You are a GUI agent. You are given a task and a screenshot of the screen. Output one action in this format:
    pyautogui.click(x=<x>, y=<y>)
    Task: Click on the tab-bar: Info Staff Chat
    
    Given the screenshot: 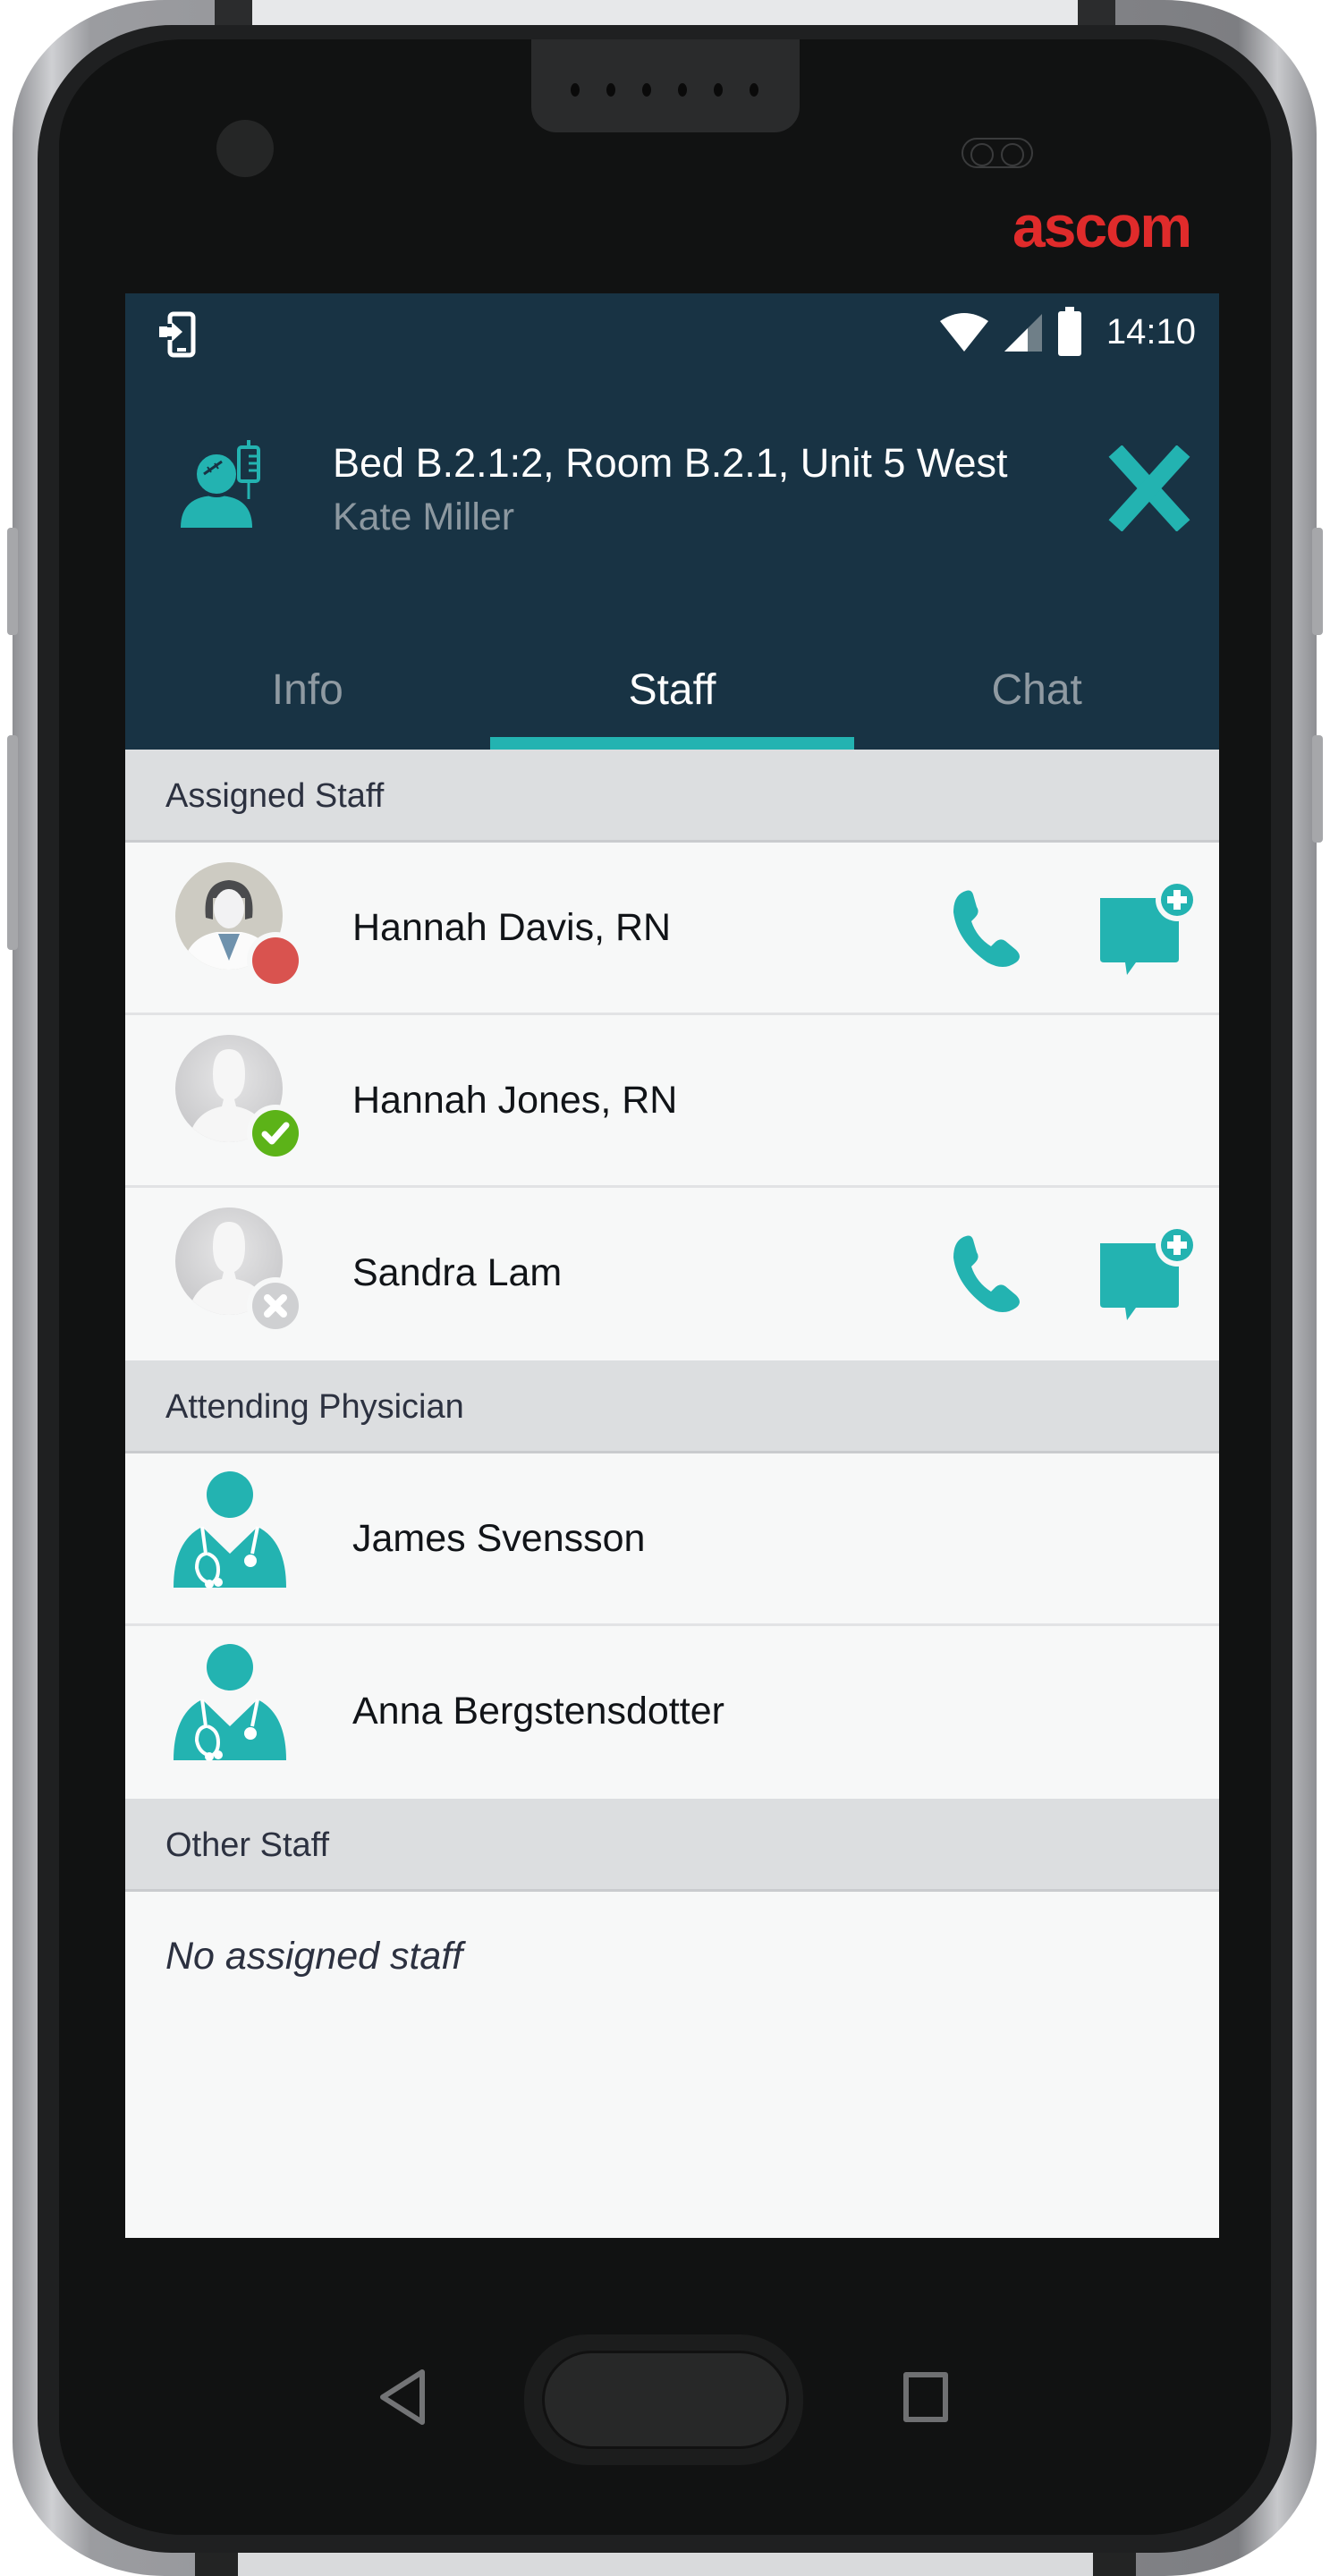 What is the action you would take?
    pyautogui.click(x=672, y=697)
    